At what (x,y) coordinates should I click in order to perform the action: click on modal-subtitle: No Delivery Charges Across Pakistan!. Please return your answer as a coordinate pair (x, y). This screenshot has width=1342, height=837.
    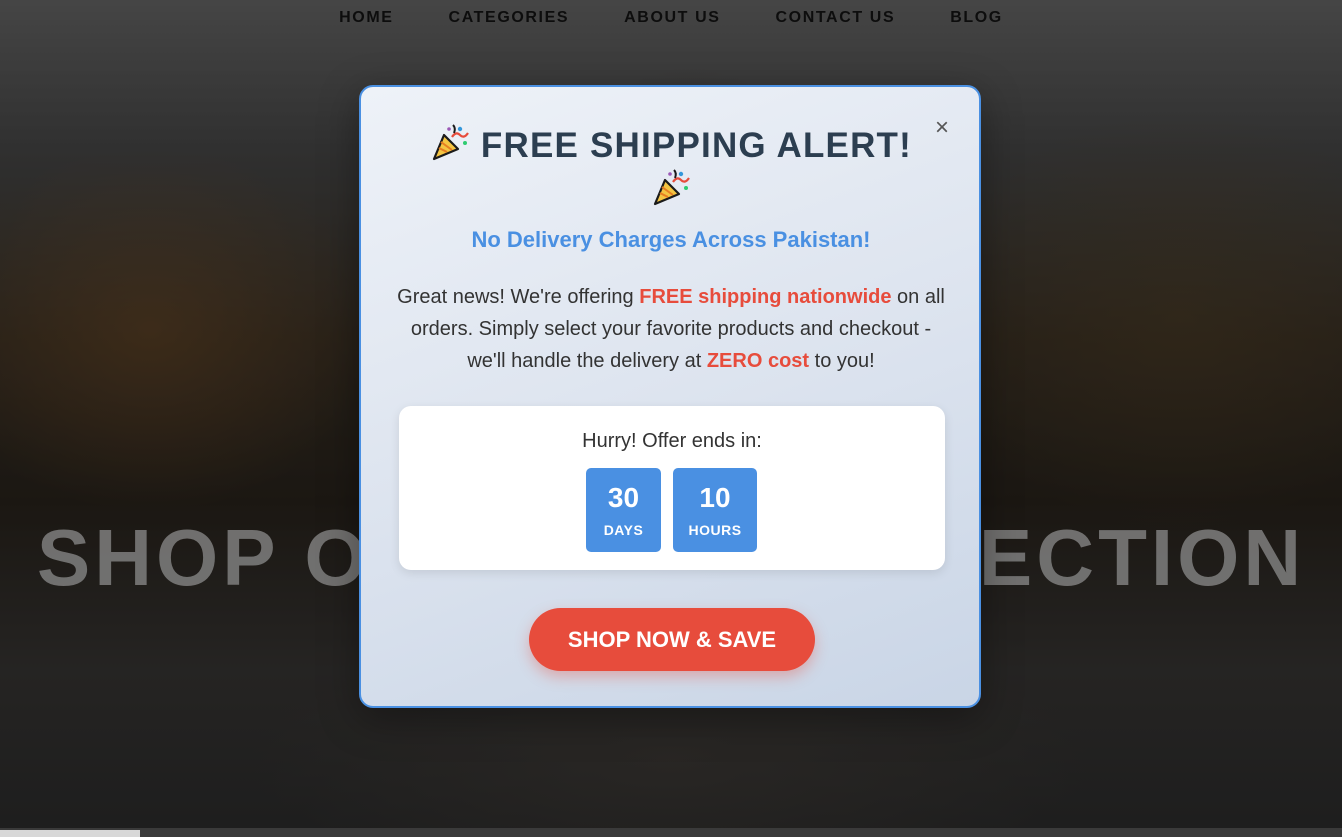
    Looking at the image, I should click on (671, 239).